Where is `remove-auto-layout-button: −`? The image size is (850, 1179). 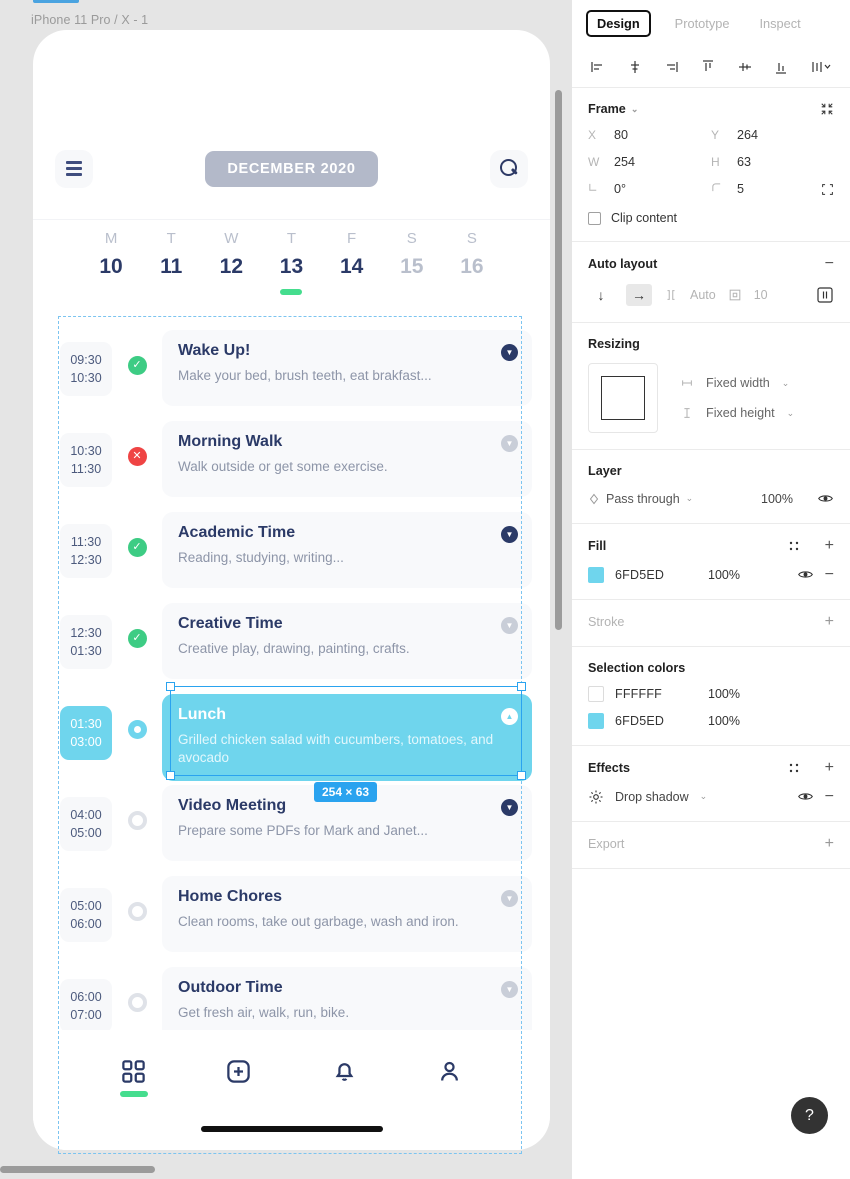
remove-auto-layout-button: − is located at coordinates (829, 264).